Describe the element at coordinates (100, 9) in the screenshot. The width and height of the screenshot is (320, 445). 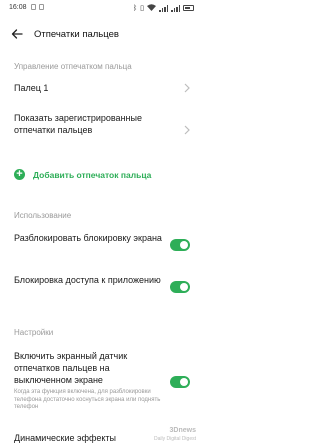
I see `status-bar: 16:08 ᛒ ▯` at that location.